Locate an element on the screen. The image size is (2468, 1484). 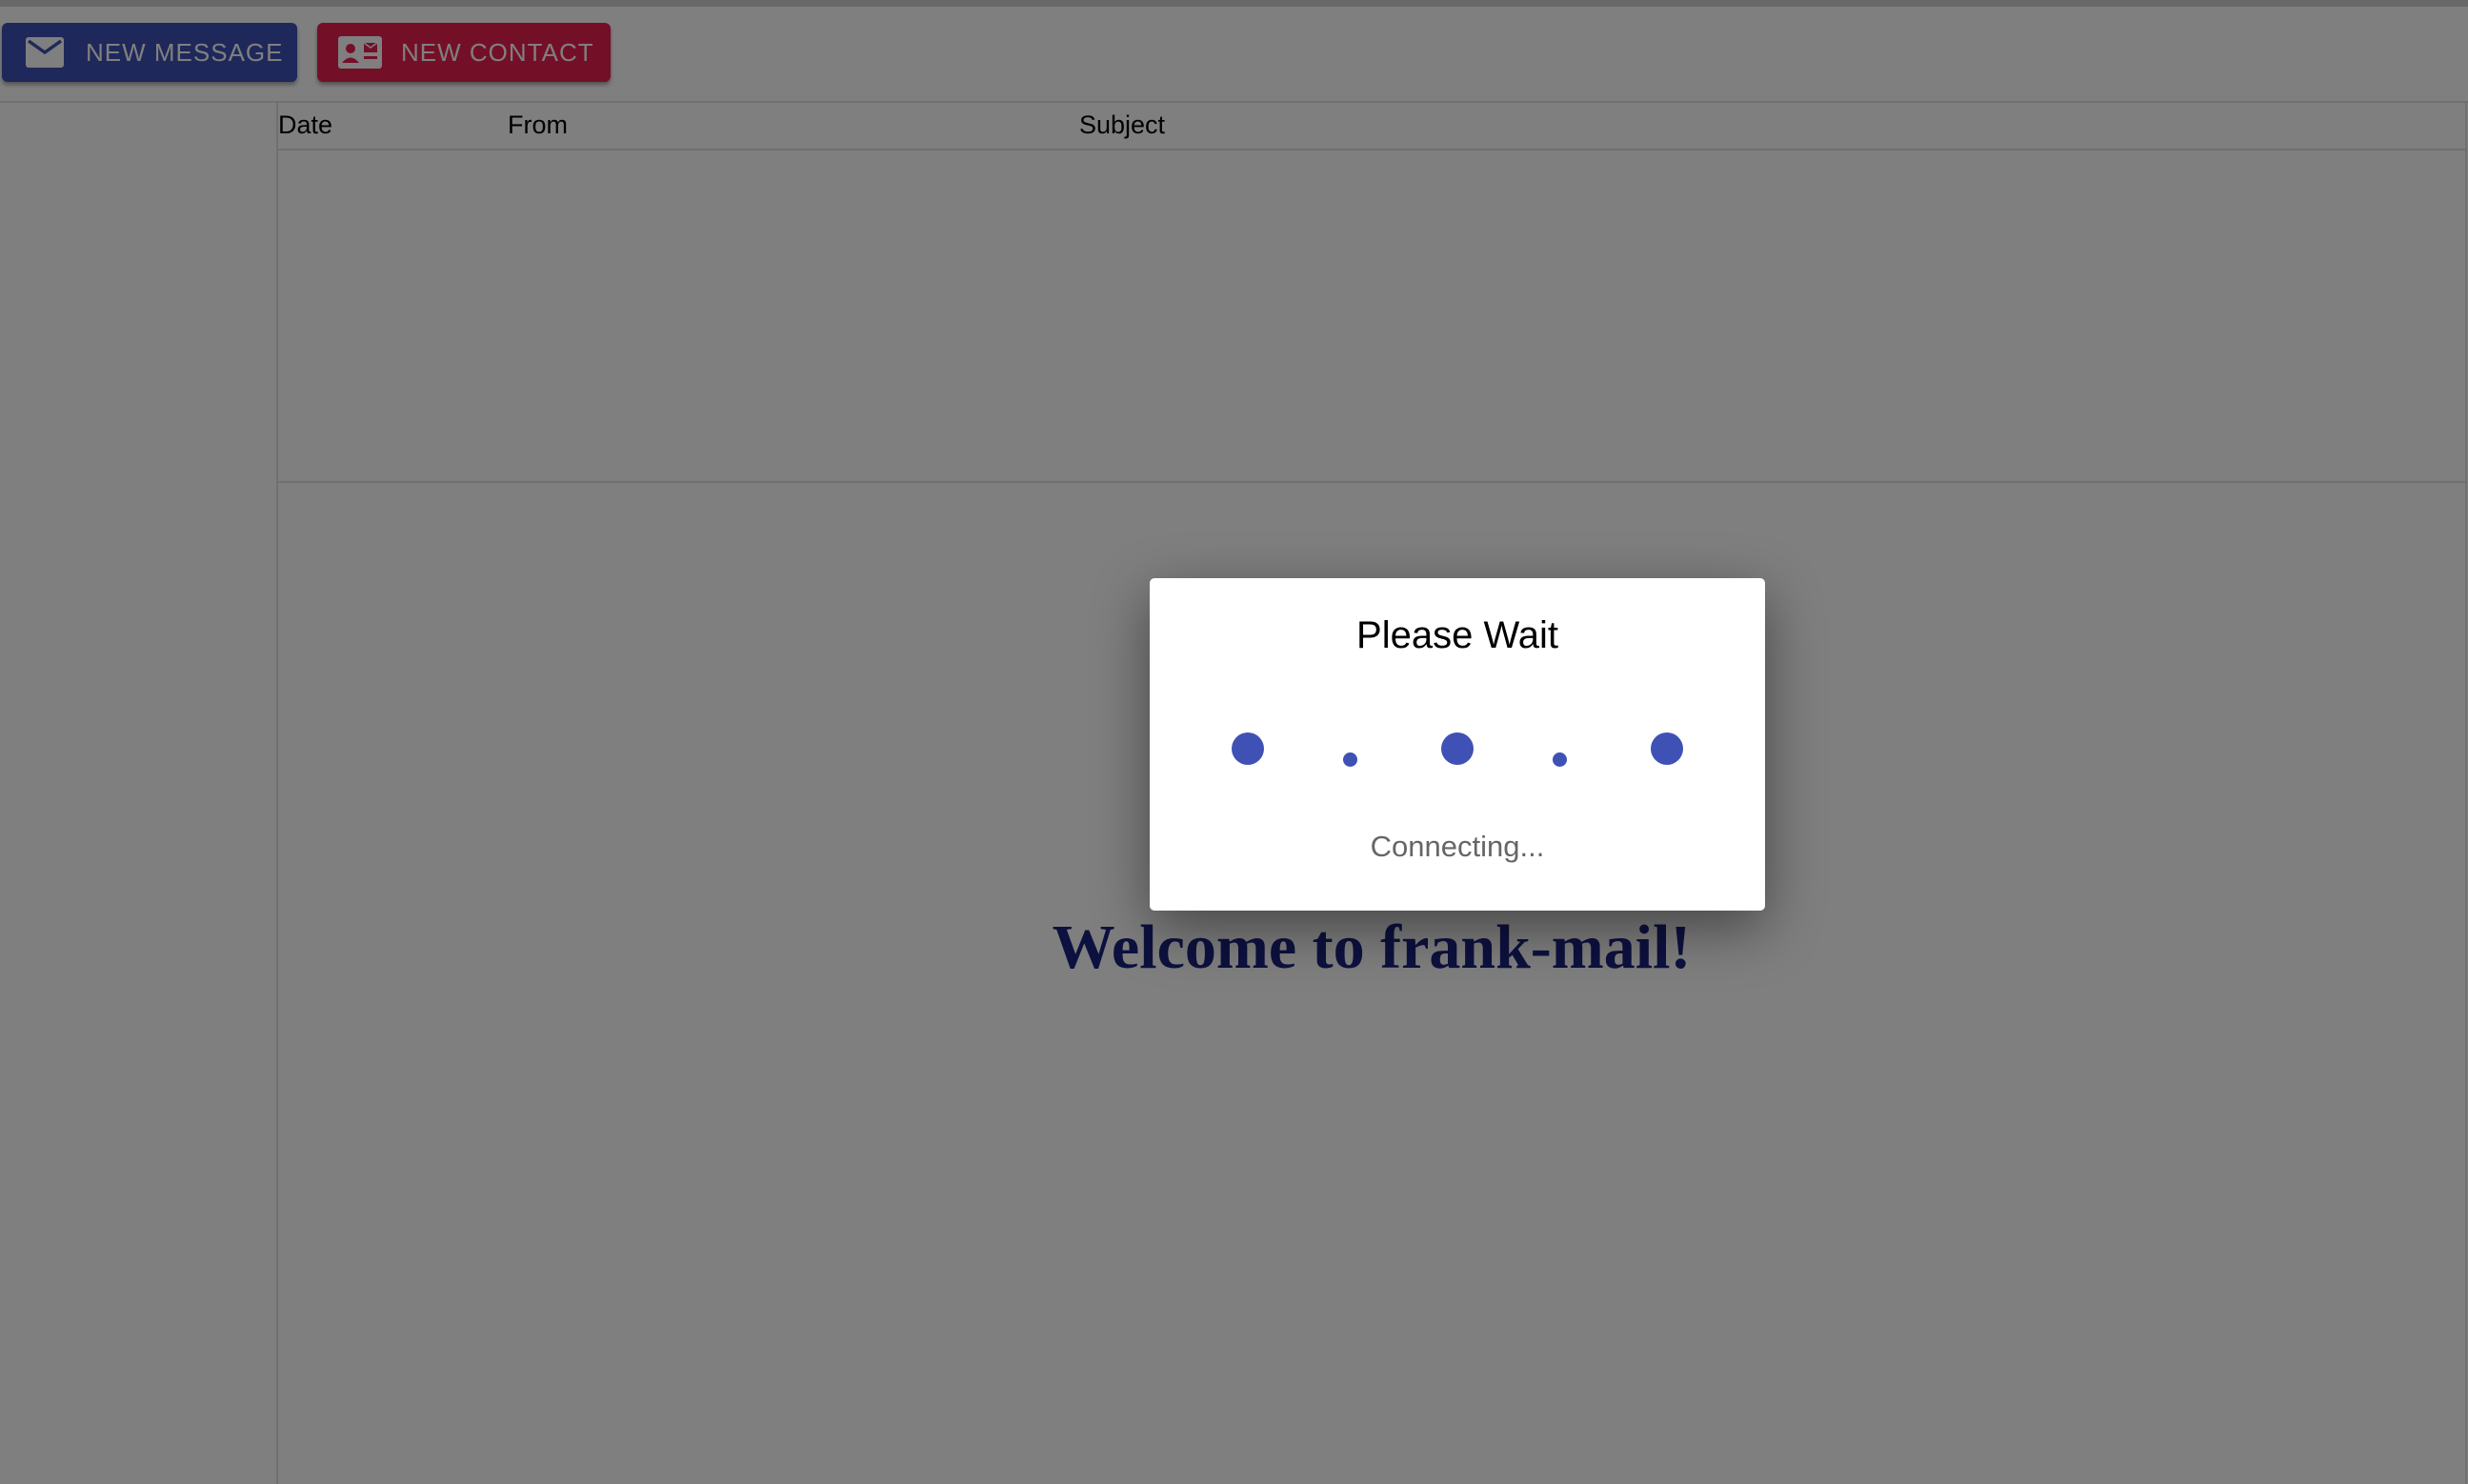
dialog-title: Please Wait is located at coordinates (1457, 635).